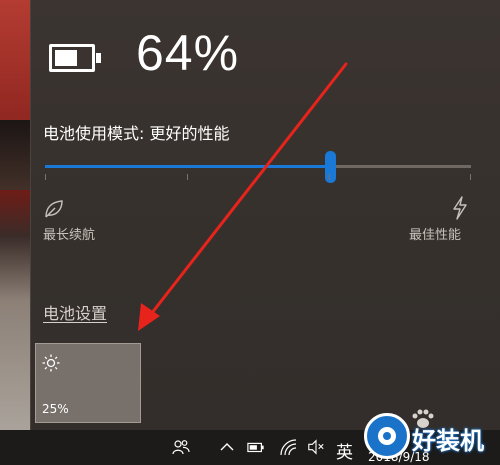  I want to click on leaf-icon, so click(54, 209).